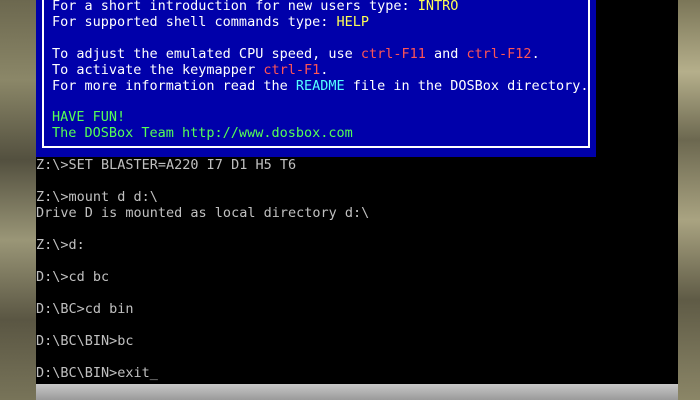 The width and height of the screenshot is (700, 400). What do you see at coordinates (85, 341) in the screenshot?
I see `console-line: D:\BC\BIN>bc` at bounding box center [85, 341].